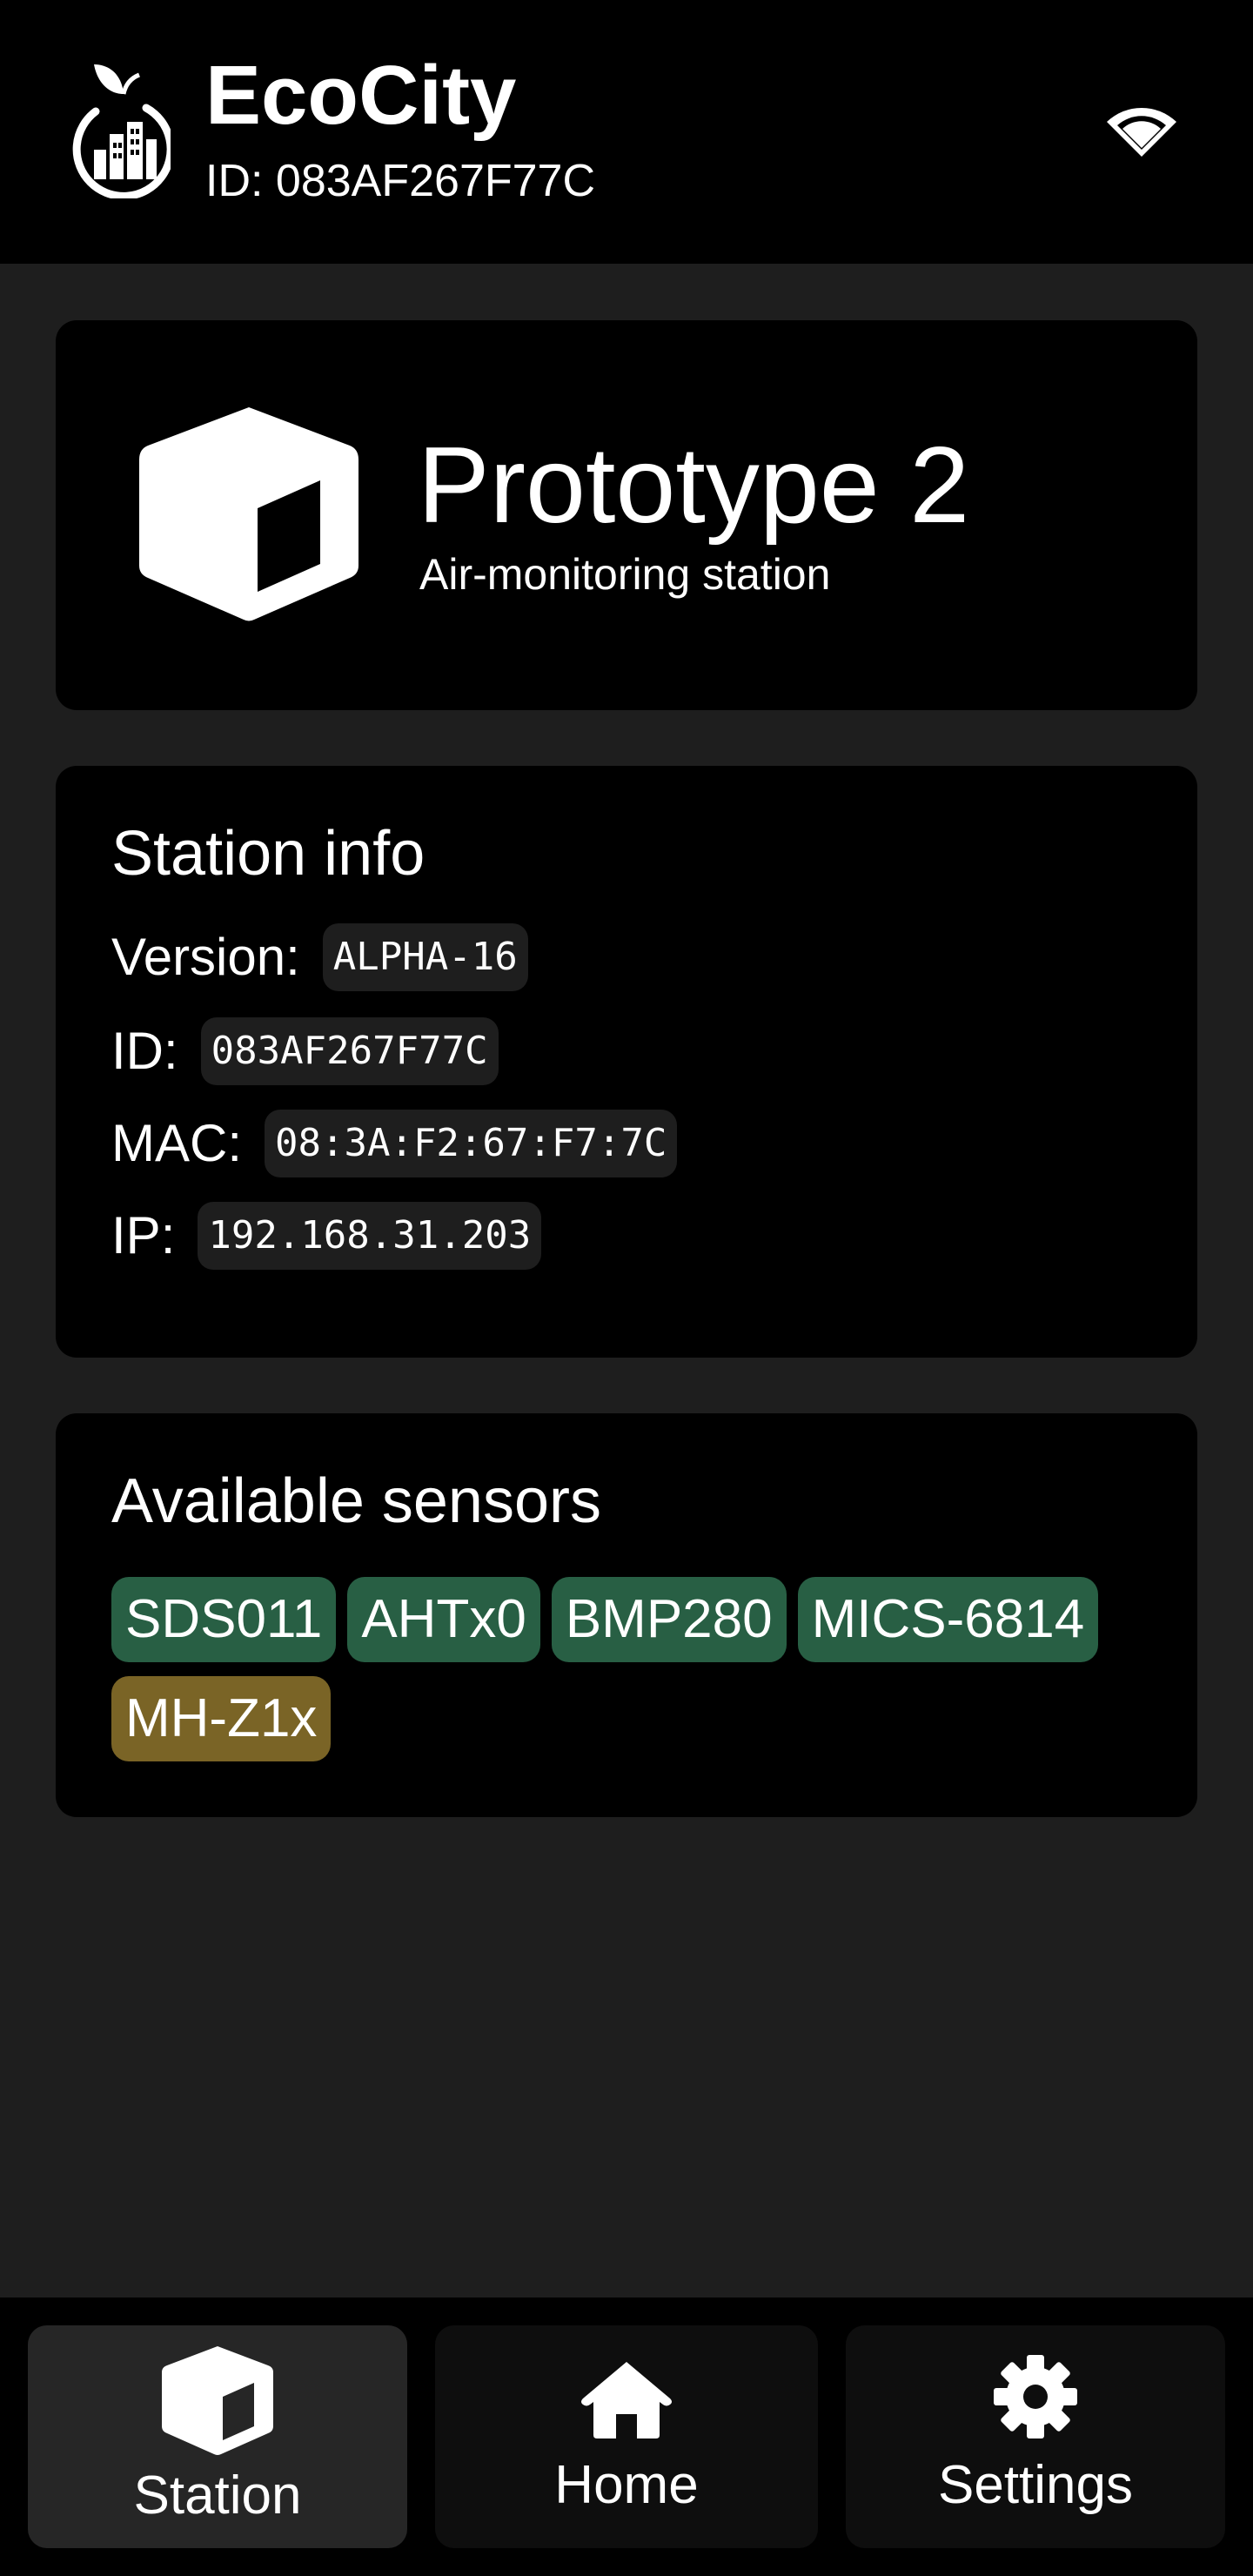  Describe the element at coordinates (626, 132) in the screenshot. I see `app-header: EcoCity ID: 083AF267F77C` at that location.